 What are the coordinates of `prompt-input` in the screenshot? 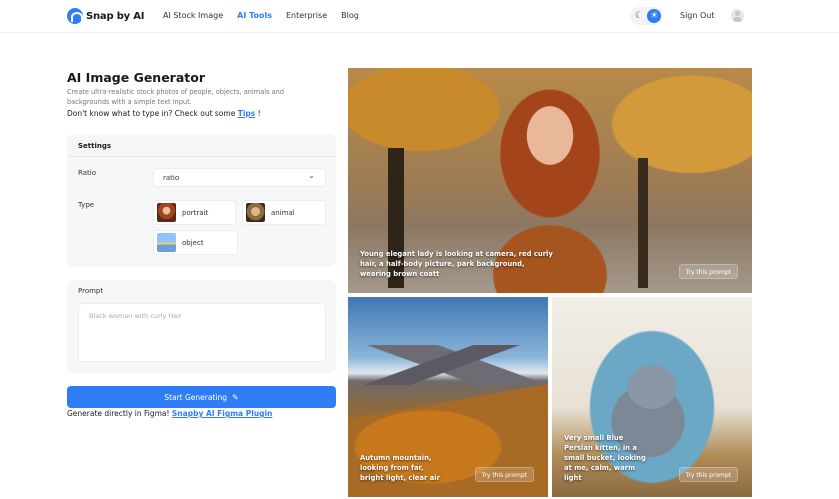 It's located at (202, 332).